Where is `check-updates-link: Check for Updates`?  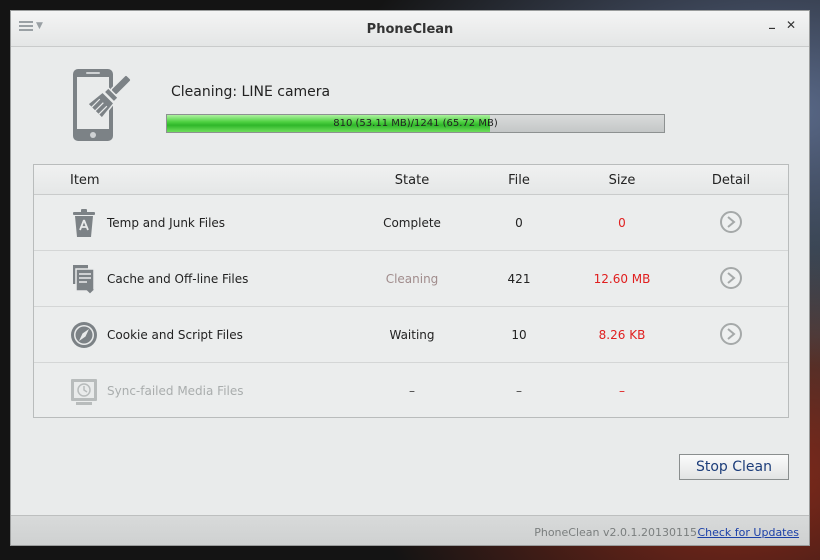
check-updates-link: Check for Updates is located at coordinates (748, 532).